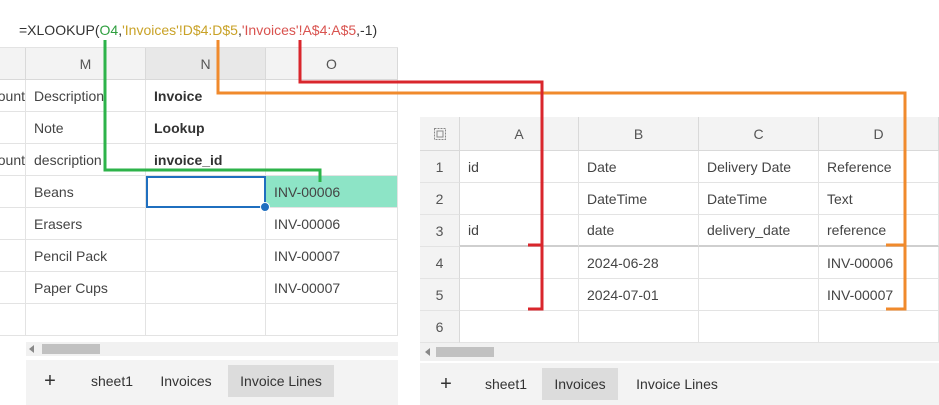 This screenshot has width=939, height=405. Describe the element at coordinates (759, 134) in the screenshot. I see `column-header-c: C` at that location.